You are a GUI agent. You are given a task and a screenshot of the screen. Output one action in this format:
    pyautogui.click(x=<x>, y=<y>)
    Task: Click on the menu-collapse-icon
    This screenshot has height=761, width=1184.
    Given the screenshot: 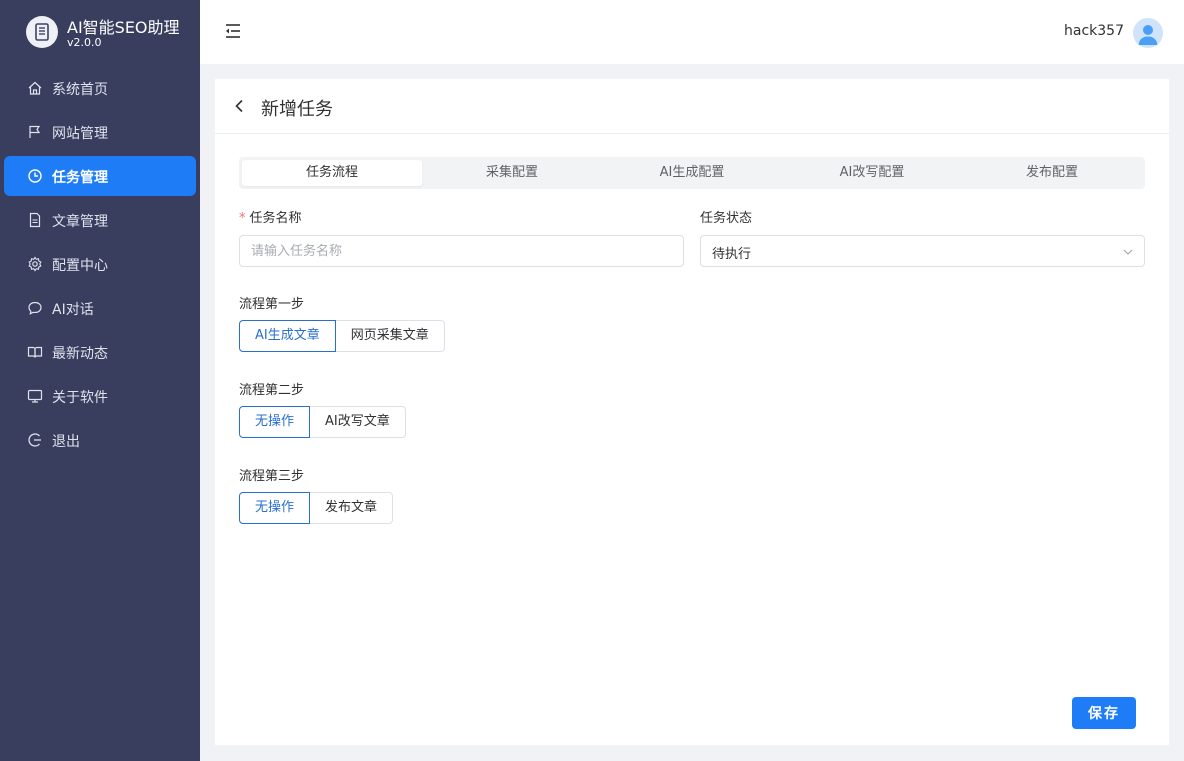 What is the action you would take?
    pyautogui.click(x=233, y=31)
    